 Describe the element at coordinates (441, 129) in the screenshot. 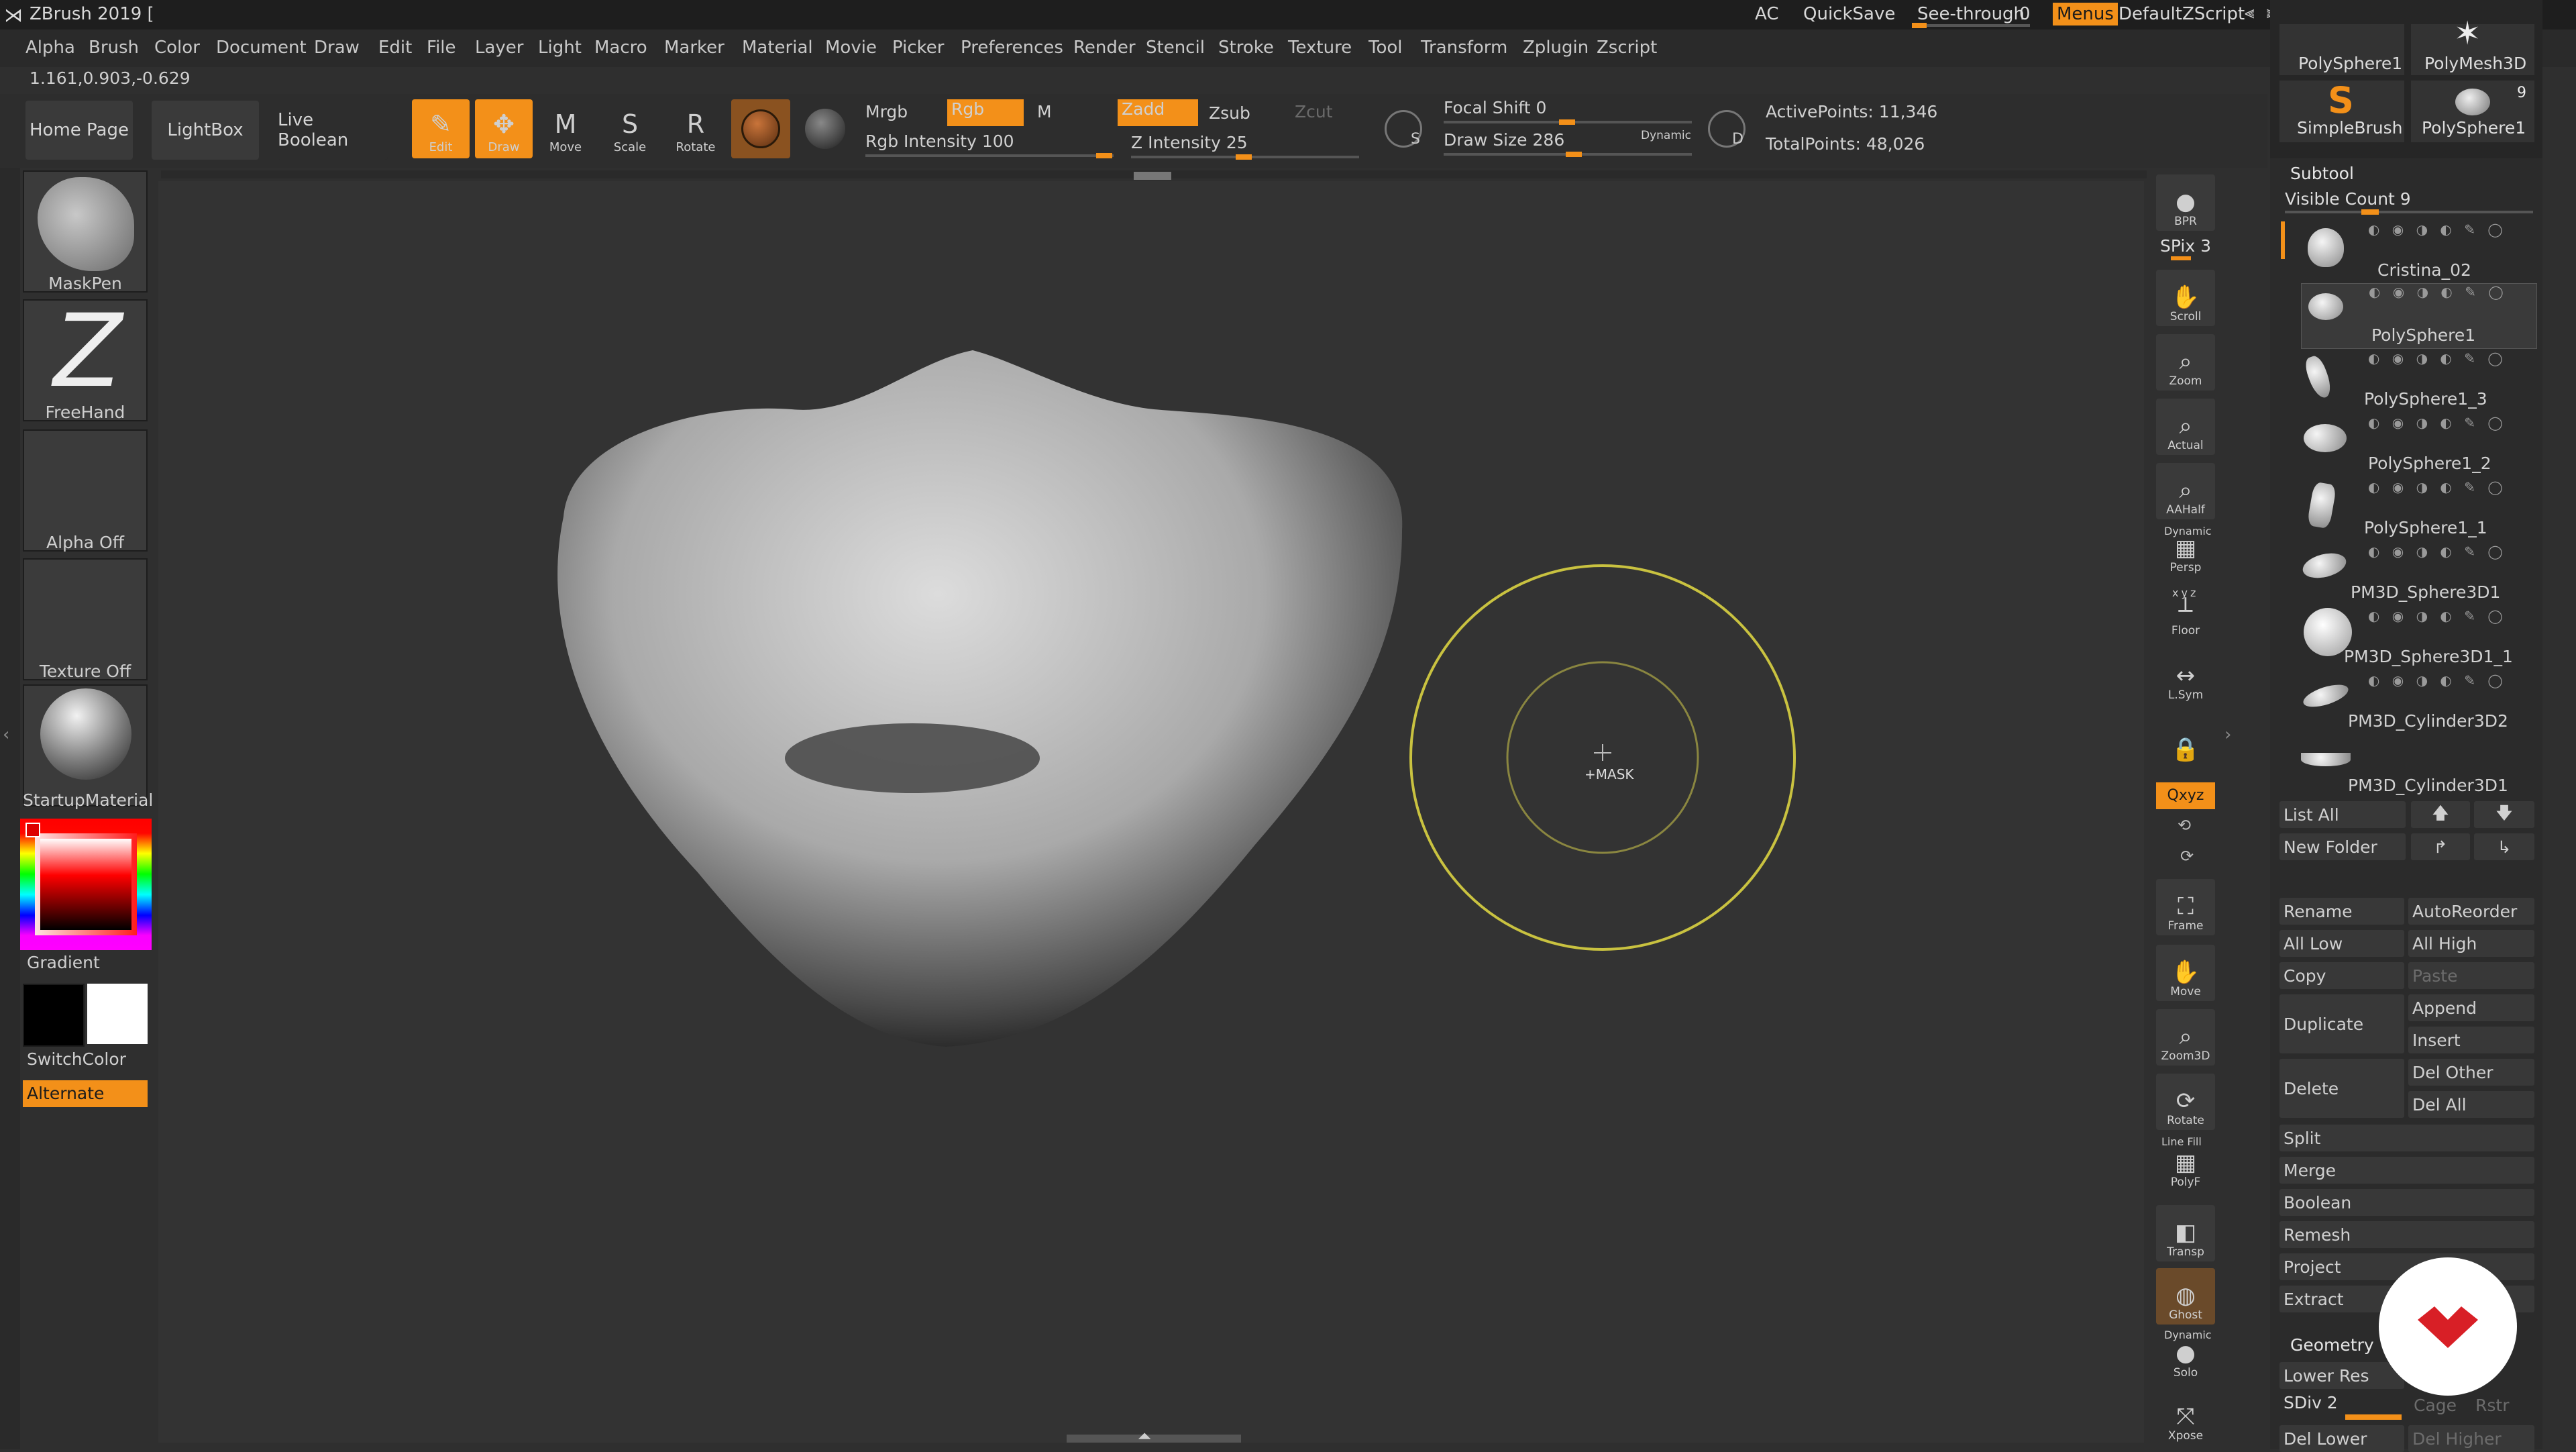

I see `edit-mode-button: ✎ Edit` at that location.